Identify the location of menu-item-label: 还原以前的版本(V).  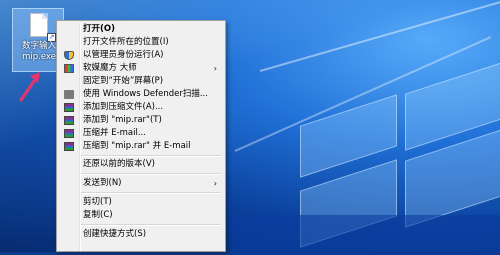
(119, 164).